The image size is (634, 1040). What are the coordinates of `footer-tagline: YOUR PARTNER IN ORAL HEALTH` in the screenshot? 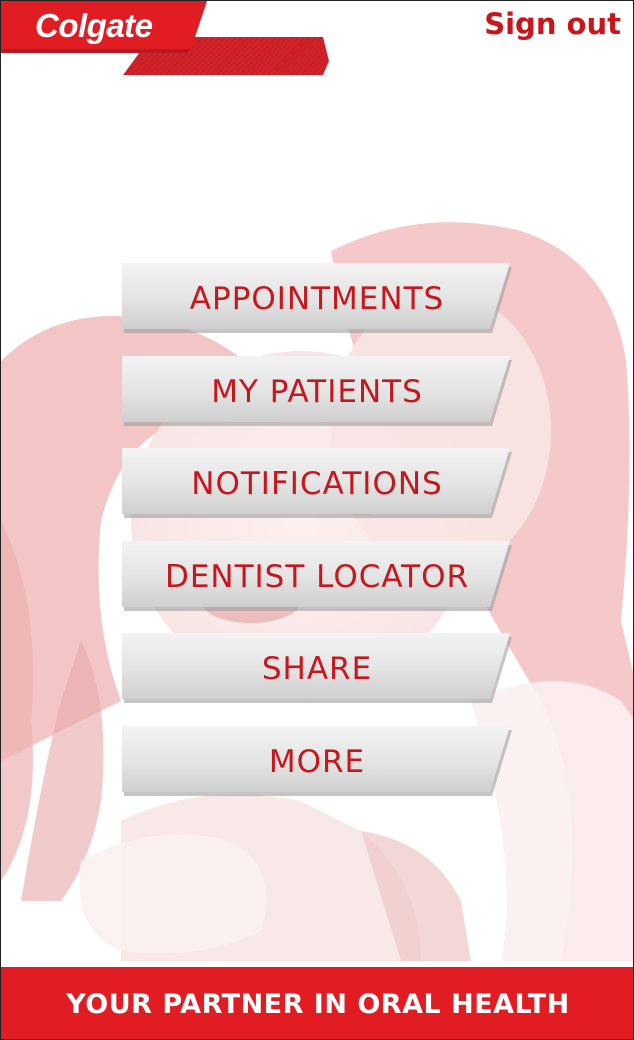 It's located at (318, 1004).